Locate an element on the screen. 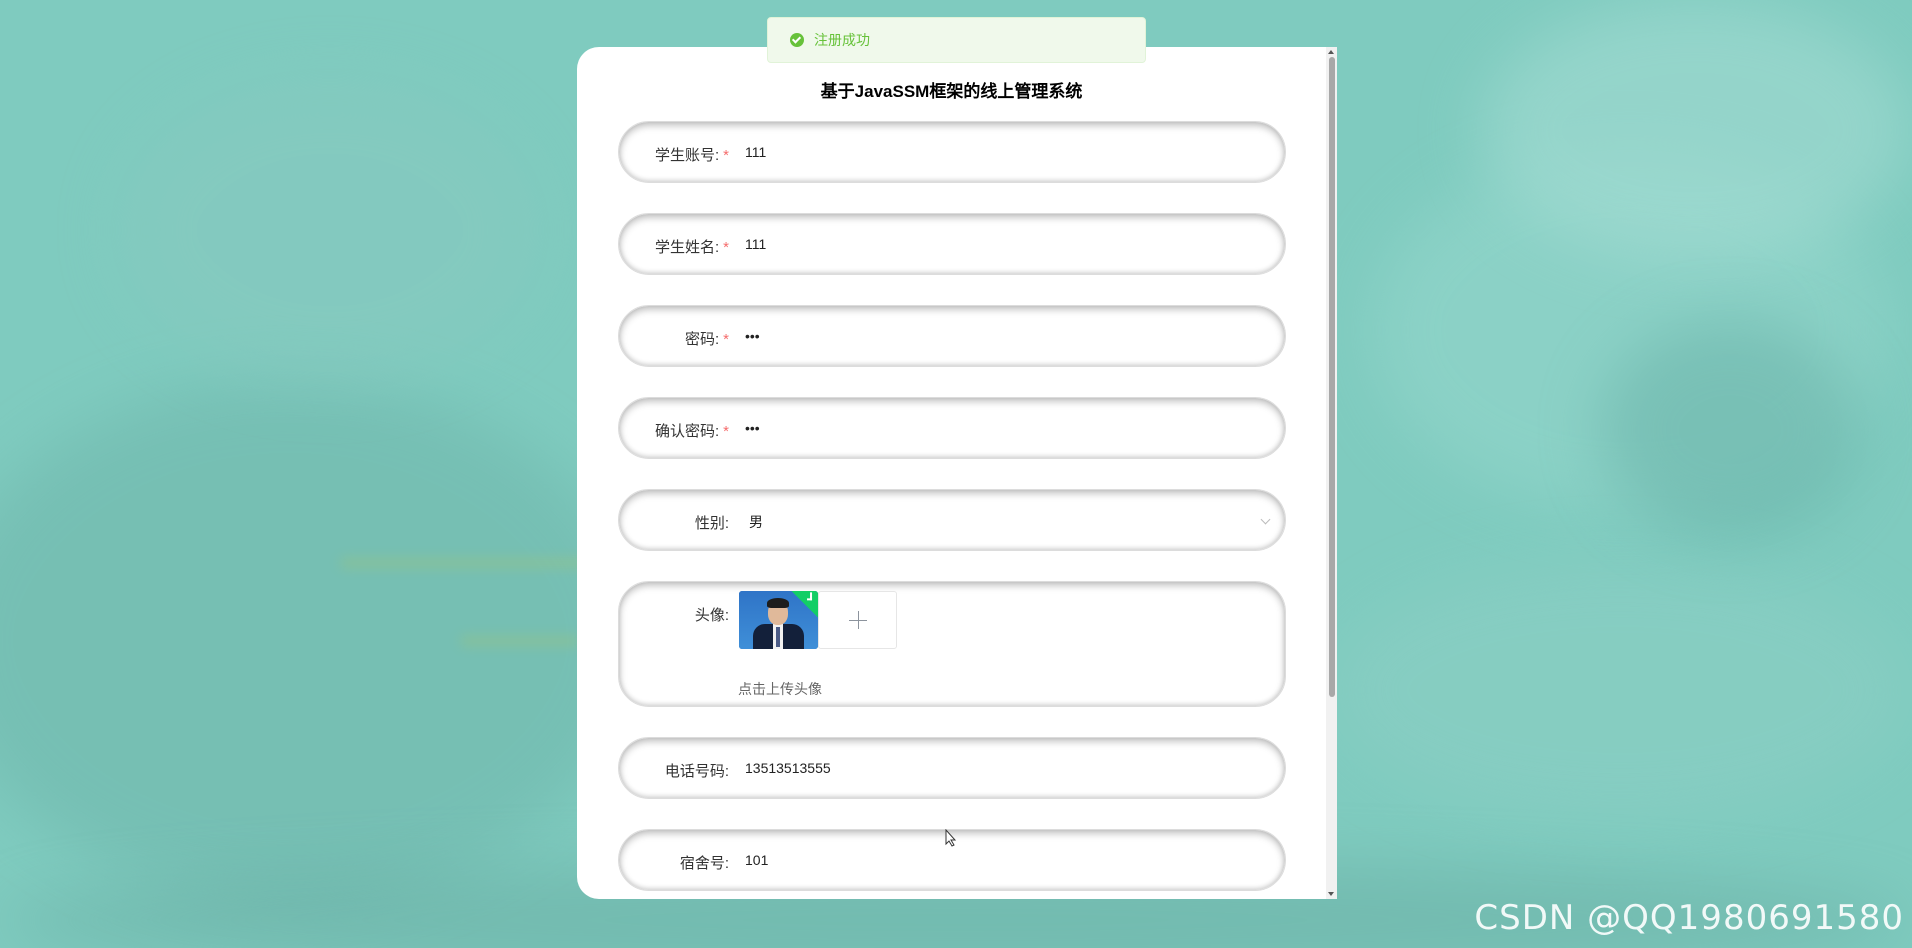 The height and width of the screenshot is (948, 1912). password-label: 密码: is located at coordinates (702, 339).